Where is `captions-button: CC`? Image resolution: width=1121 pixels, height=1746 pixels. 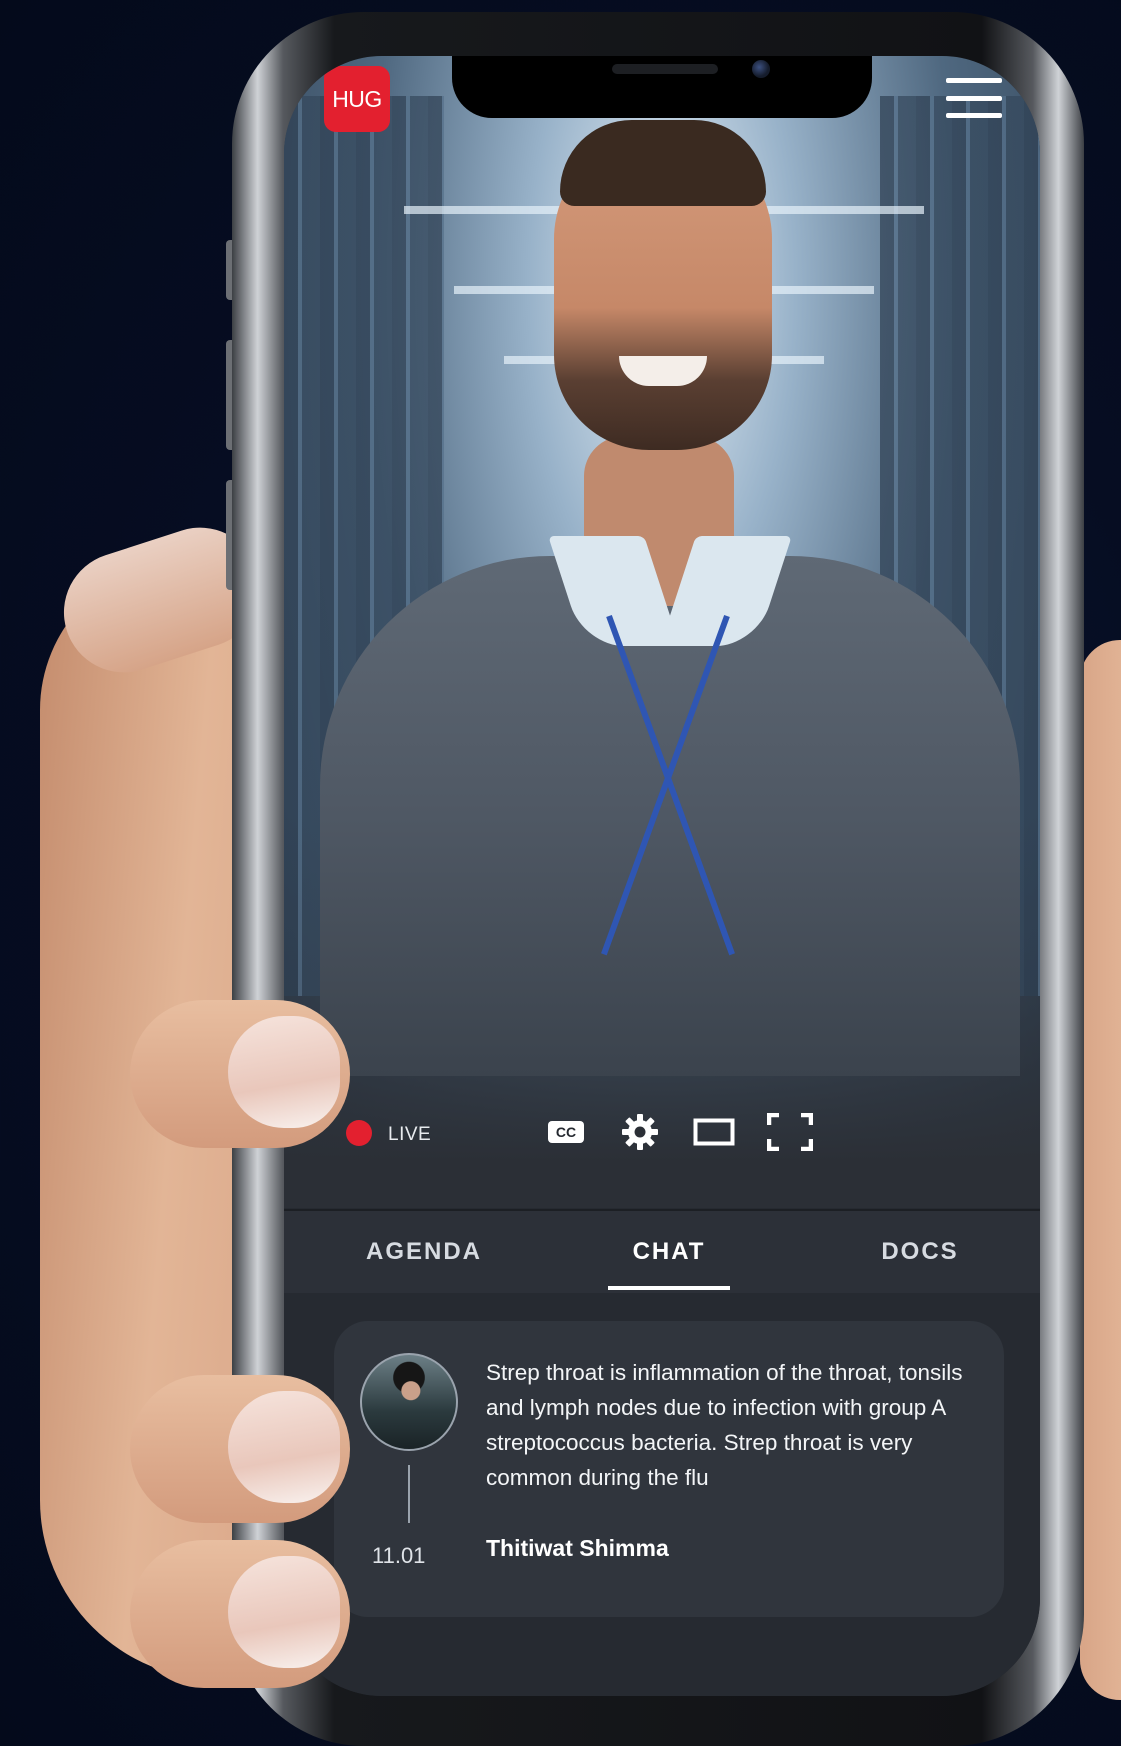
captions-button: CC is located at coordinates (566, 1132).